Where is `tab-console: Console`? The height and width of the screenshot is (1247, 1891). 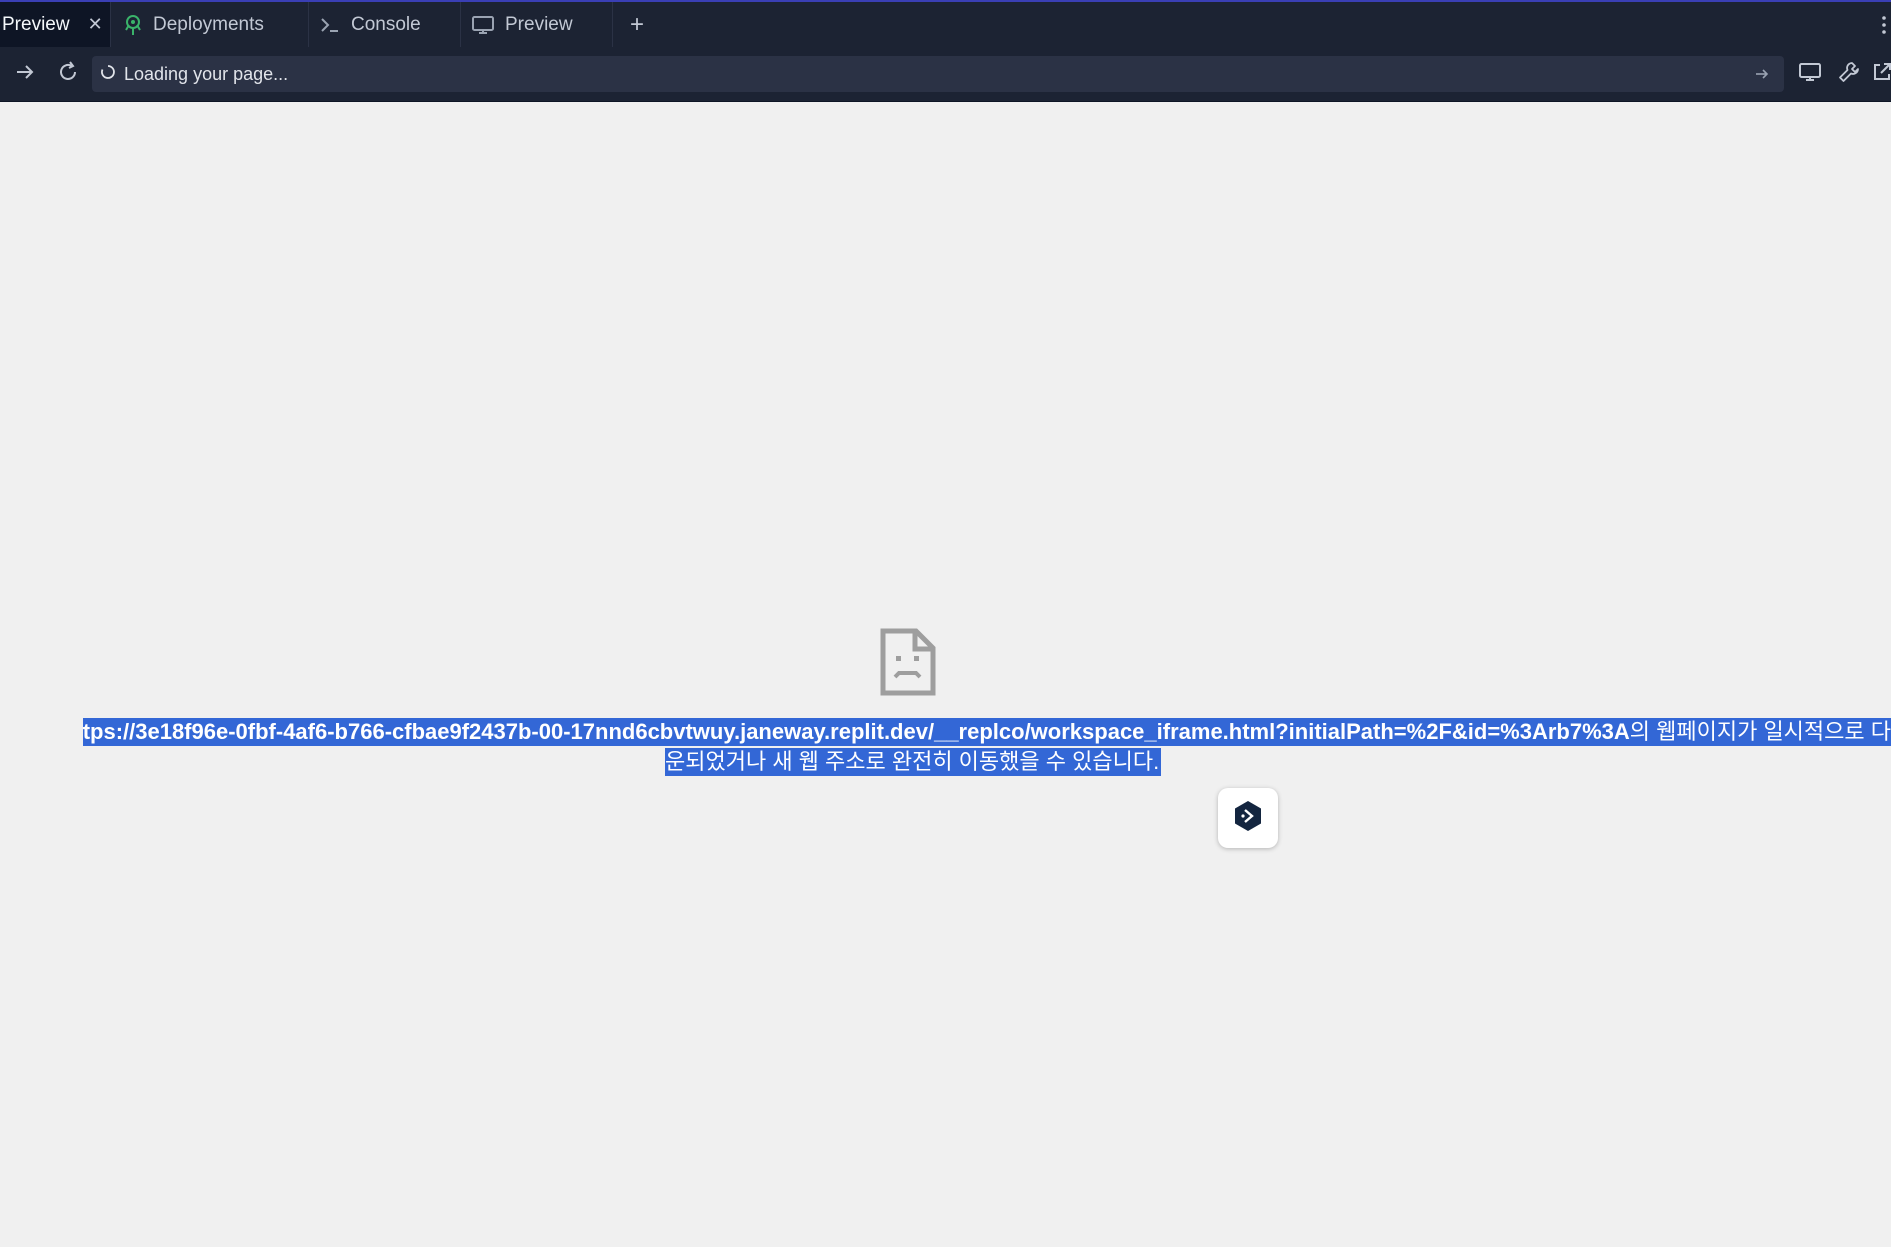 tab-console: Console is located at coordinates (385, 24).